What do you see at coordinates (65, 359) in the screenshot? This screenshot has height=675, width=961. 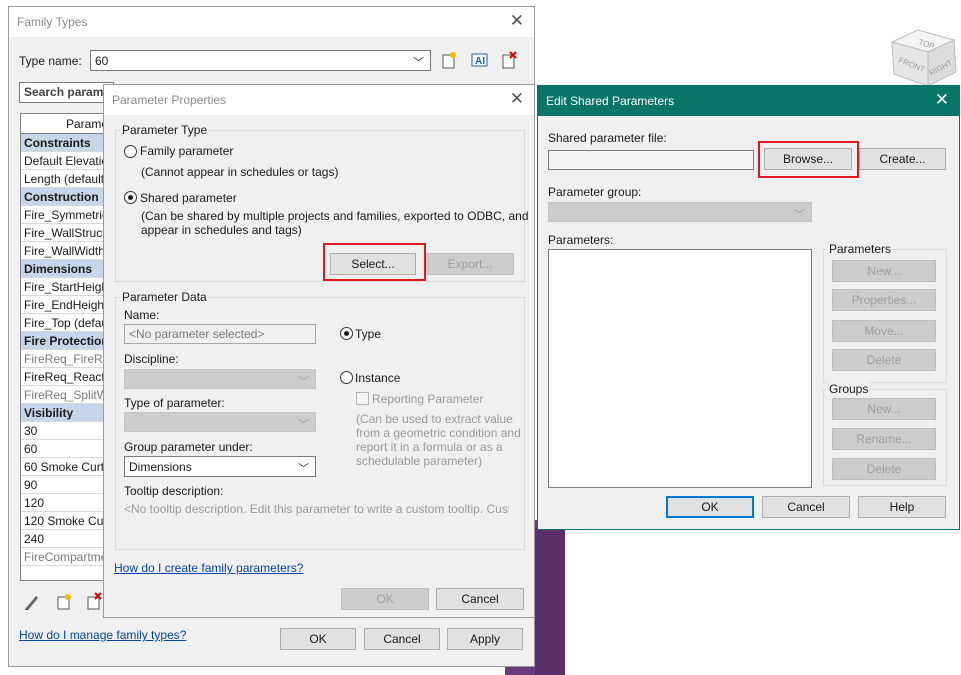 I see `table-row: FireReq_FireRat` at bounding box center [65, 359].